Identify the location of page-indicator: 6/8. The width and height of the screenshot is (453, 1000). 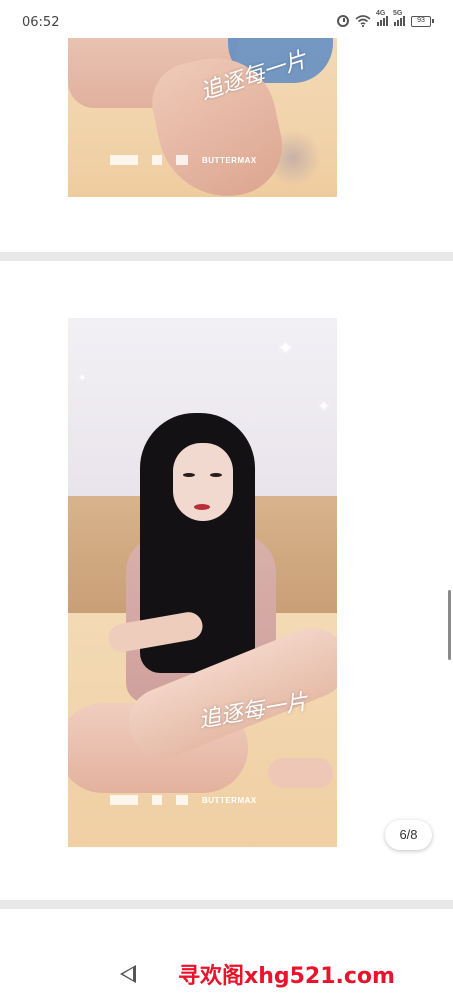
(408, 835).